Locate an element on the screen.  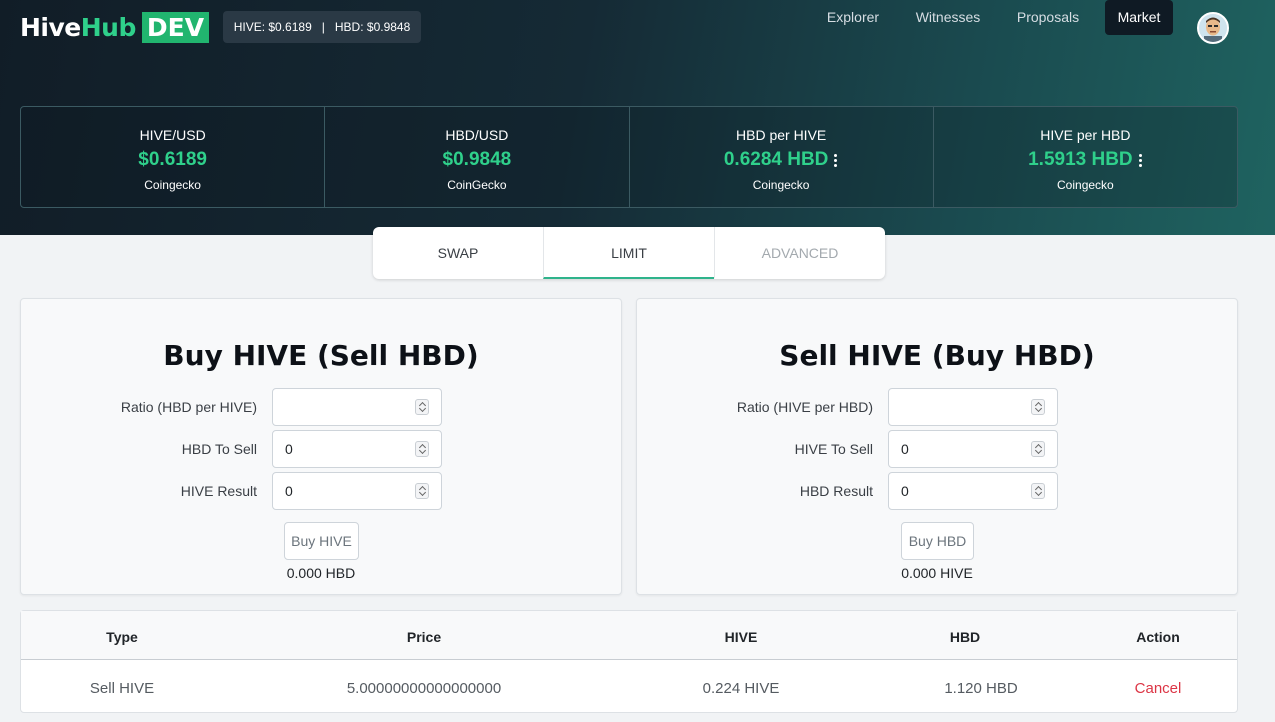
stat-hbd-usd: HBD/USD $0.9848 CoinGecko is located at coordinates (477, 157).